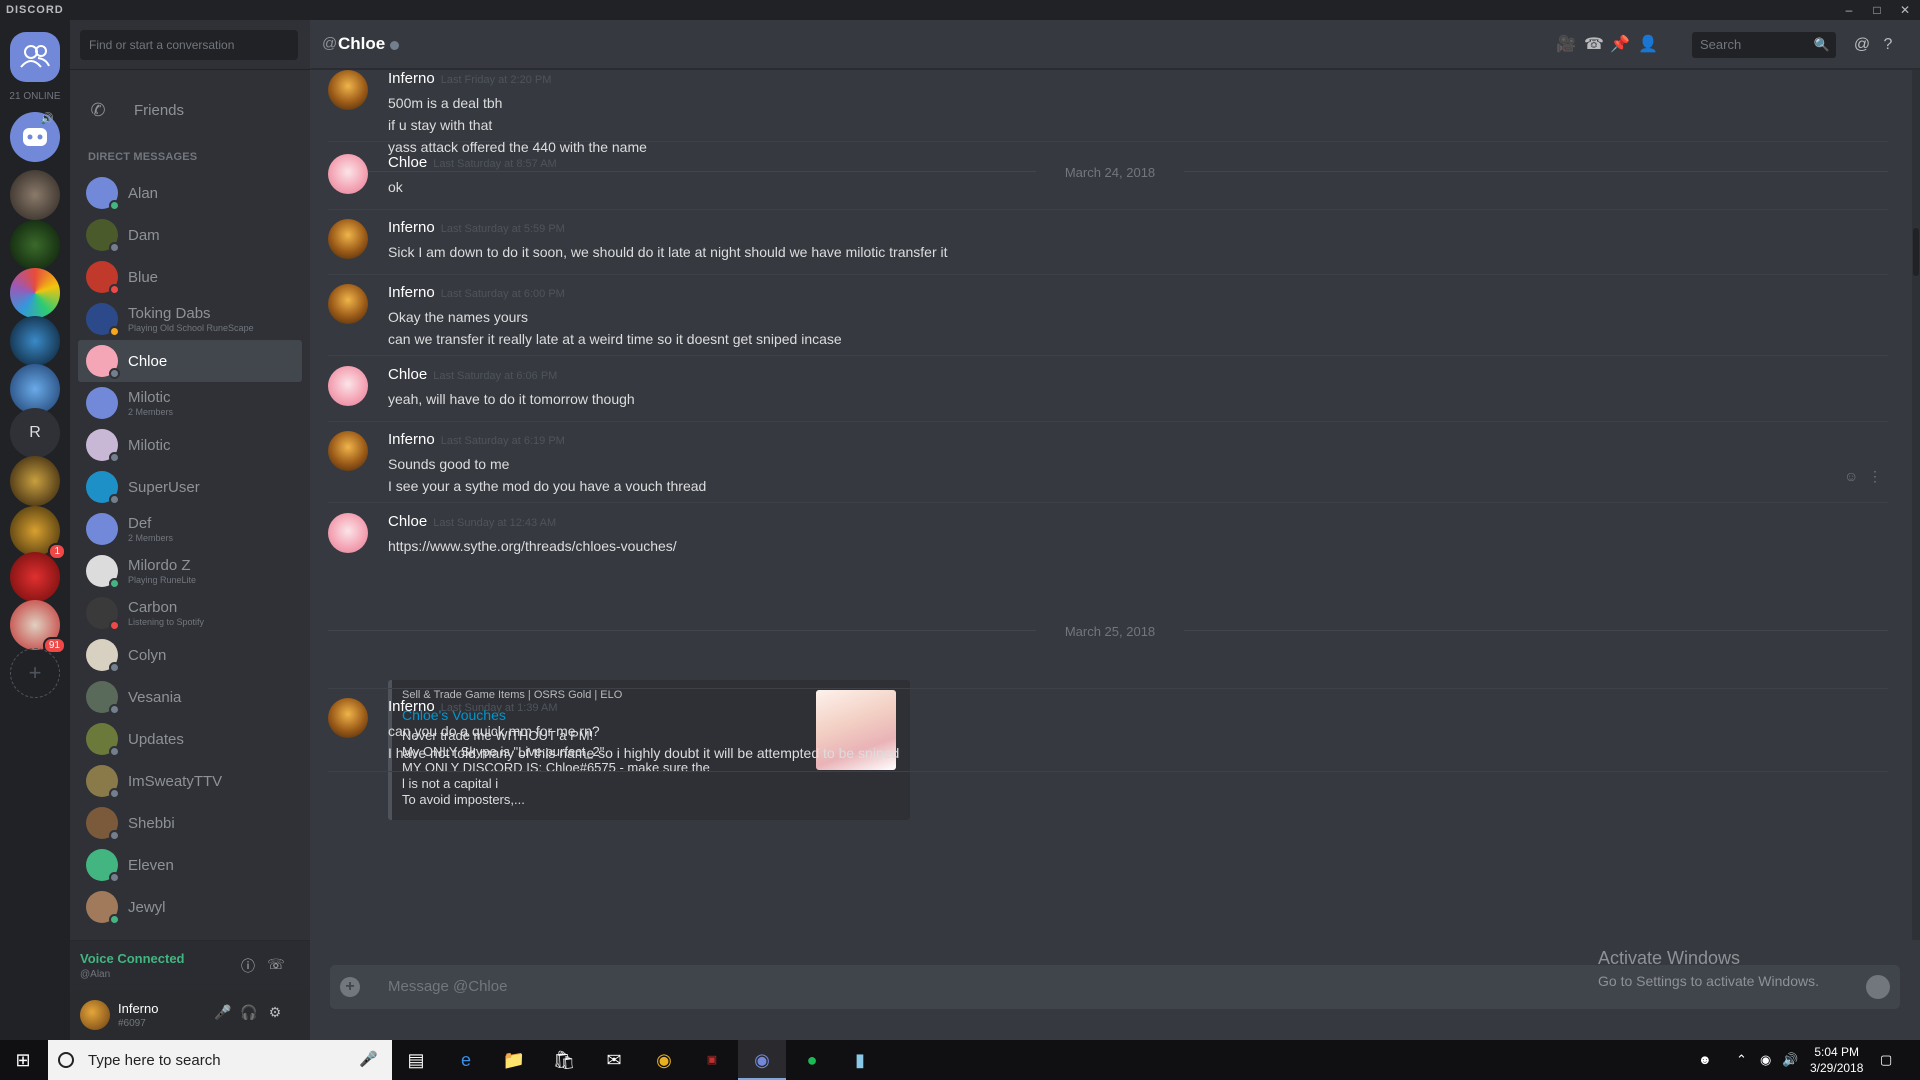 The width and height of the screenshot is (1920, 1080). What do you see at coordinates (447, 986) in the screenshot?
I see `message-input: Message @Chloe` at bounding box center [447, 986].